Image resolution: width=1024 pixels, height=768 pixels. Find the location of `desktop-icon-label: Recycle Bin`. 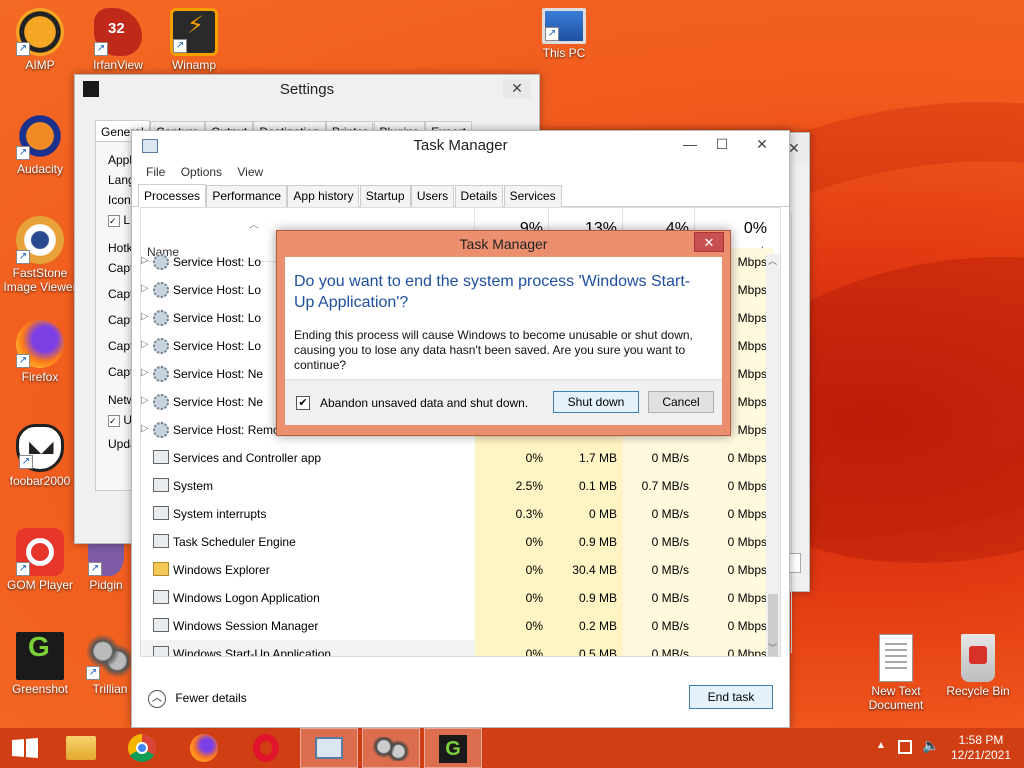

desktop-icon-label: Recycle Bin is located at coordinates (978, 691).